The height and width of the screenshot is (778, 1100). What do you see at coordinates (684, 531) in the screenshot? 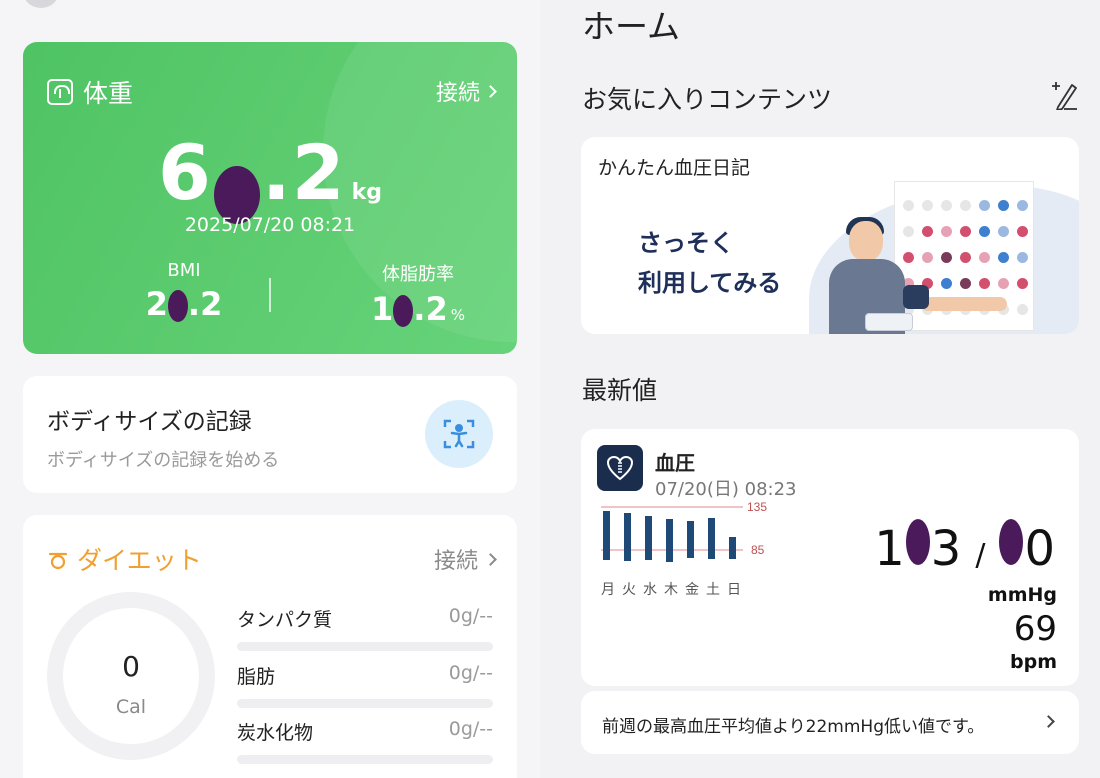
I see `bp-weekly-chart: 135 85` at bounding box center [684, 531].